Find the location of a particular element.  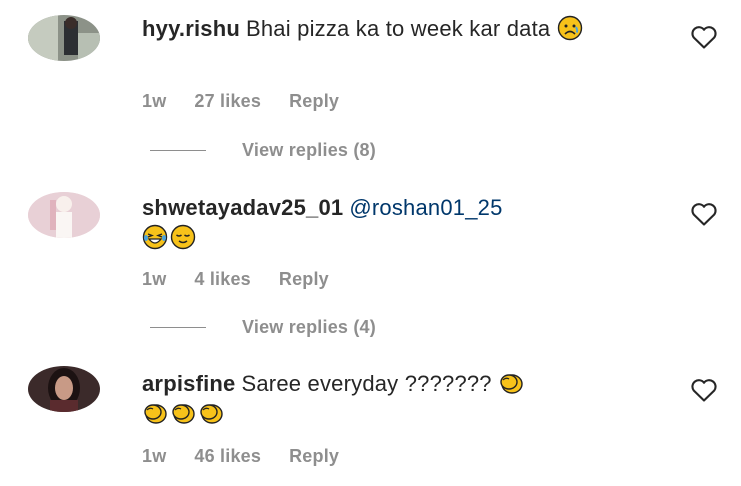

comment-username: hyy.rishu is located at coordinates (191, 28).